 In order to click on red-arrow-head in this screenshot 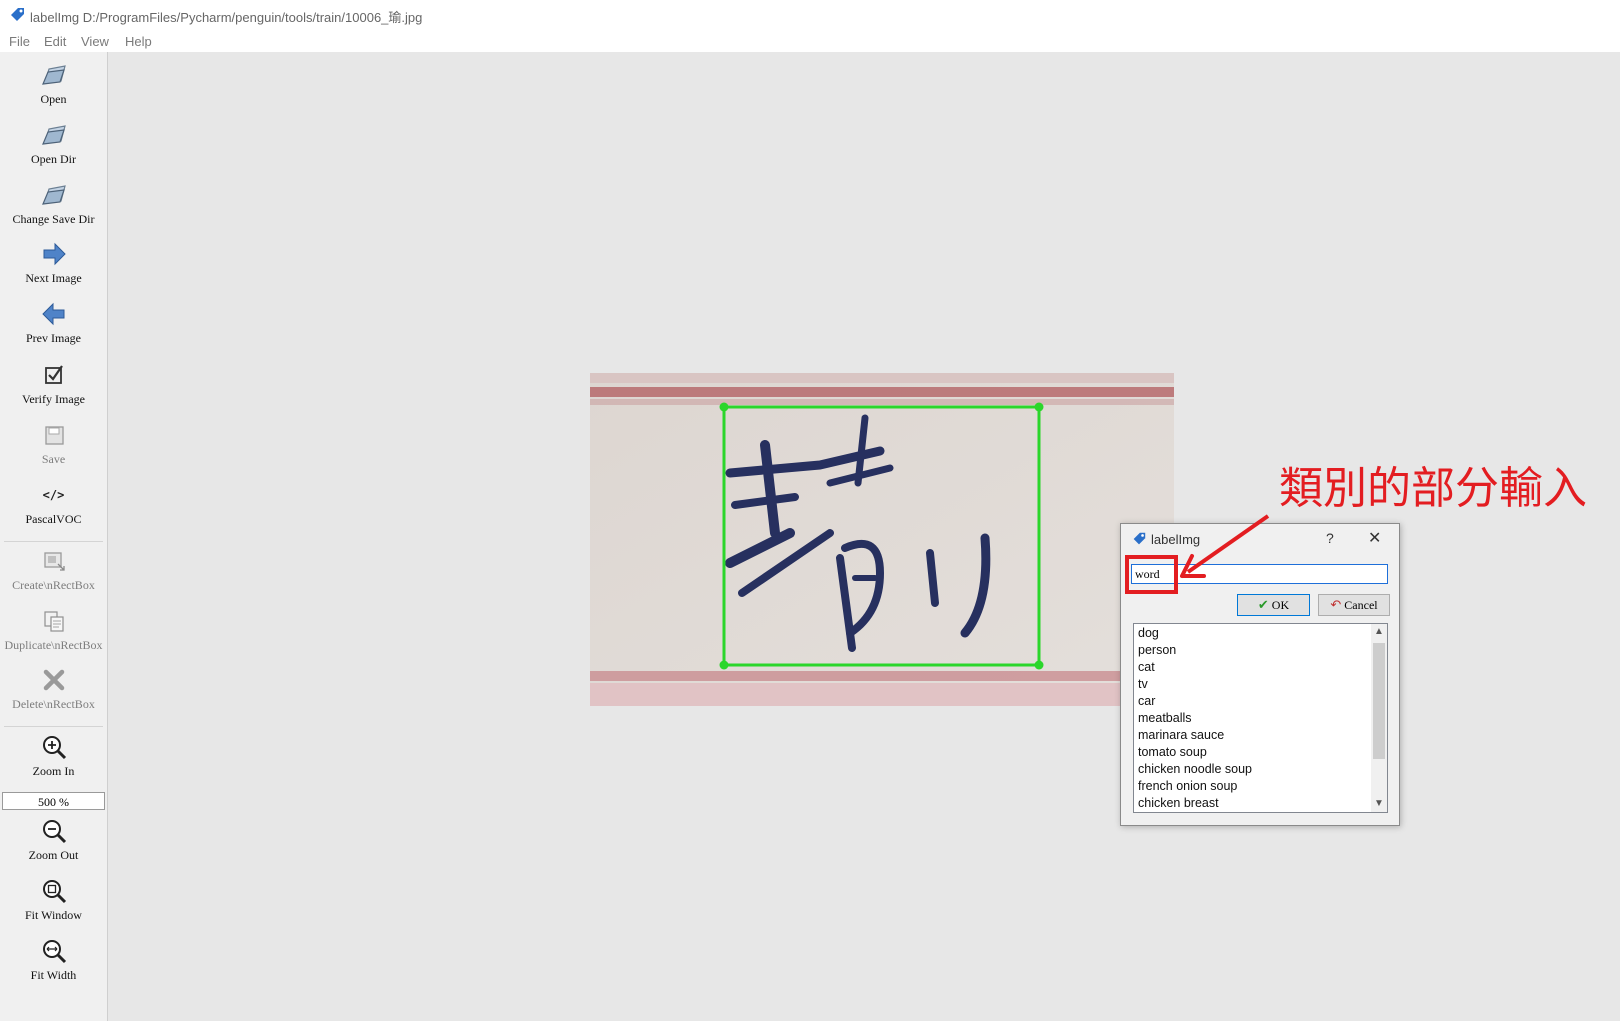, I will do `click(1193, 566)`.